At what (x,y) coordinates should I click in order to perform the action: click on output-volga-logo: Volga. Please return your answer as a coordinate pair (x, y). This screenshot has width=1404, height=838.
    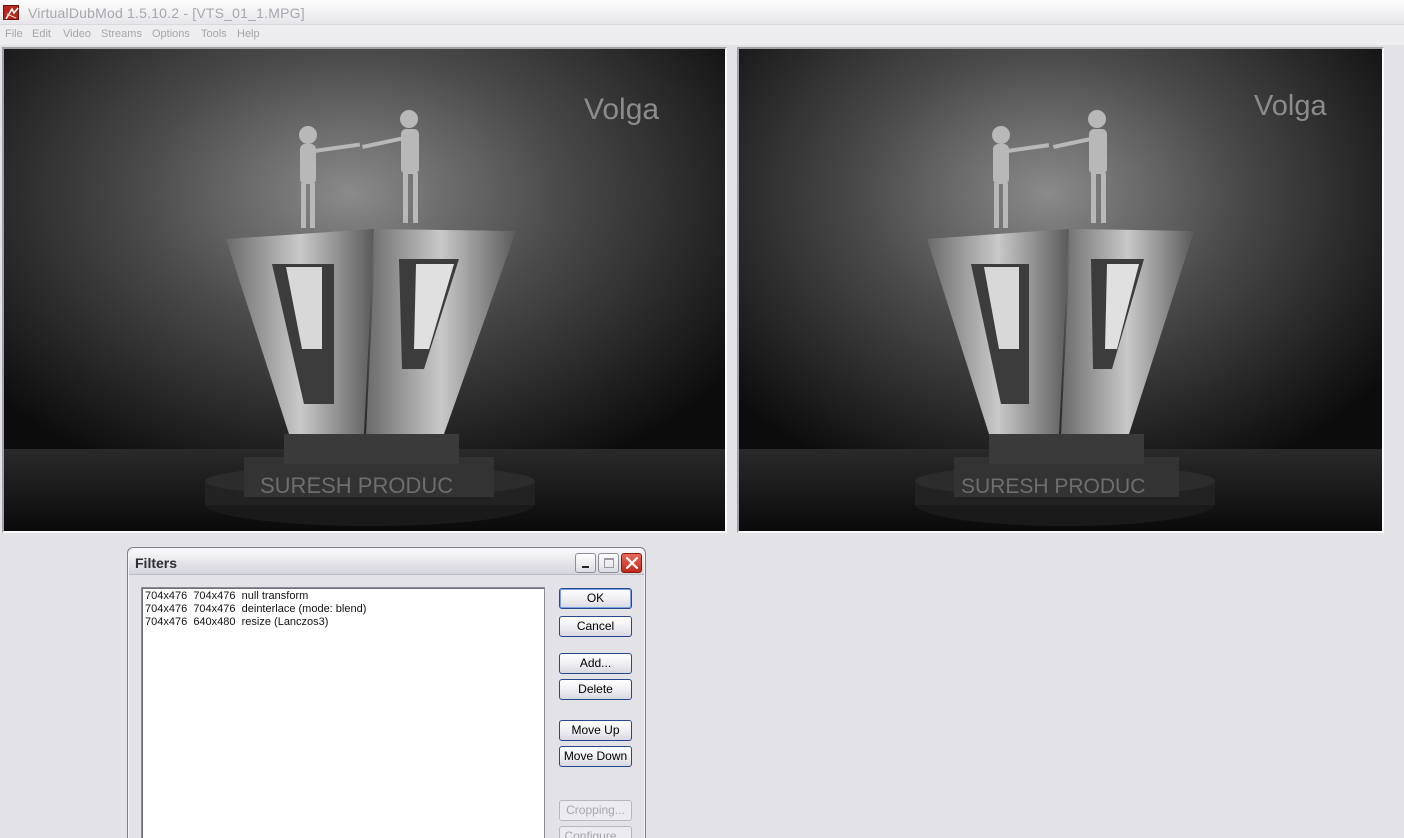
    Looking at the image, I should click on (1290, 106).